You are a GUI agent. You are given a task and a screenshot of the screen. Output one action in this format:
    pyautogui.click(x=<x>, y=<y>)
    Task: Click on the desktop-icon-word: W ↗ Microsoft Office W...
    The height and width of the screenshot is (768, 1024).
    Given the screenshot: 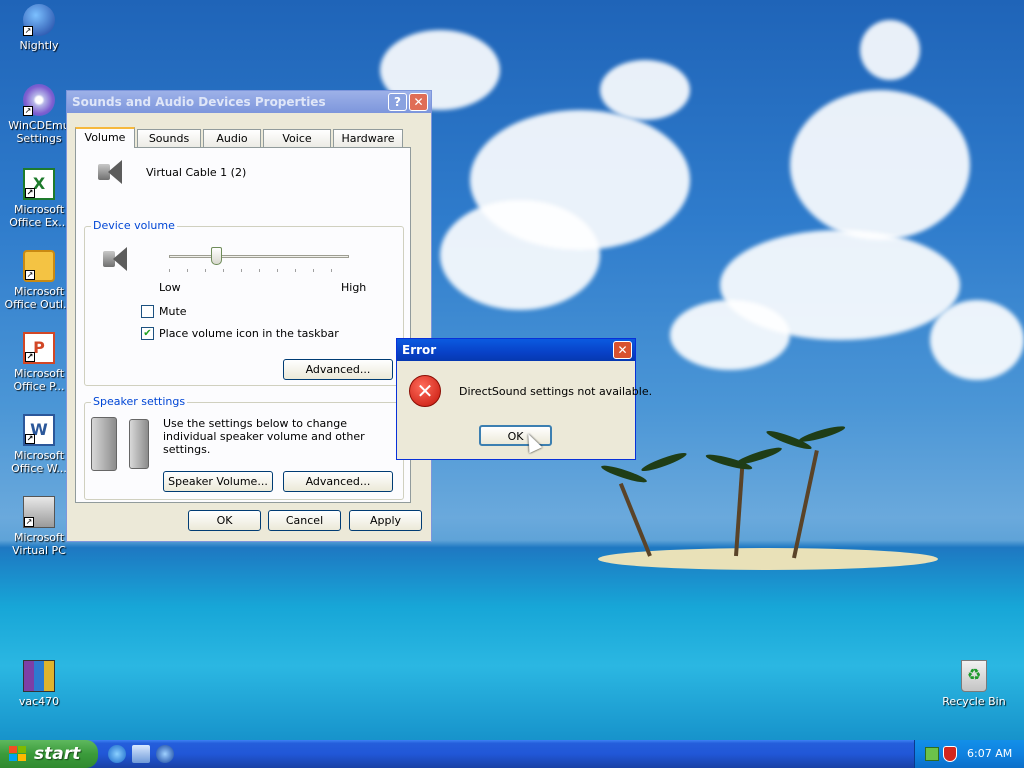 What is the action you would take?
    pyautogui.click(x=39, y=444)
    